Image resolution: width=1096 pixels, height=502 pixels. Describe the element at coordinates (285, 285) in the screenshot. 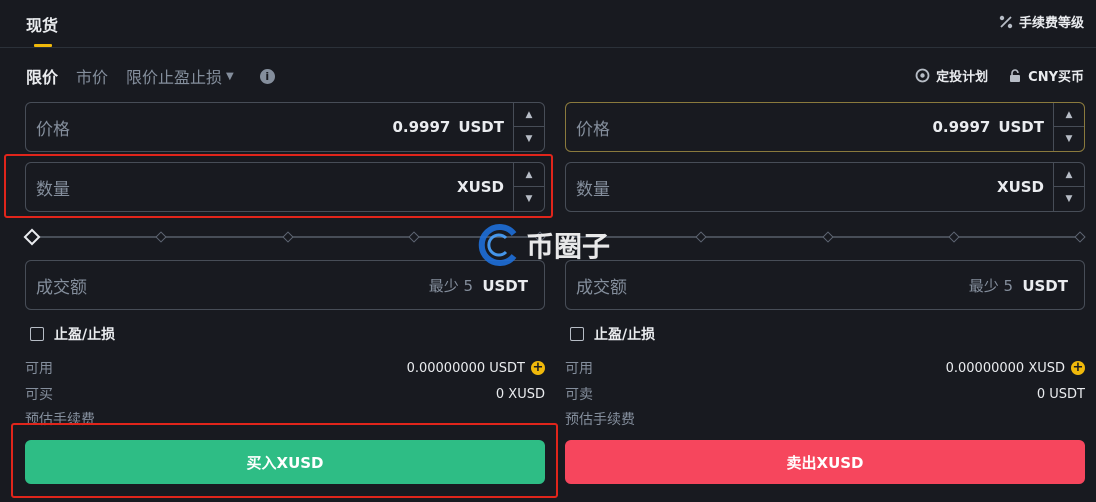

I see `buy-total-field: 成交额 最少 5 USDT` at that location.